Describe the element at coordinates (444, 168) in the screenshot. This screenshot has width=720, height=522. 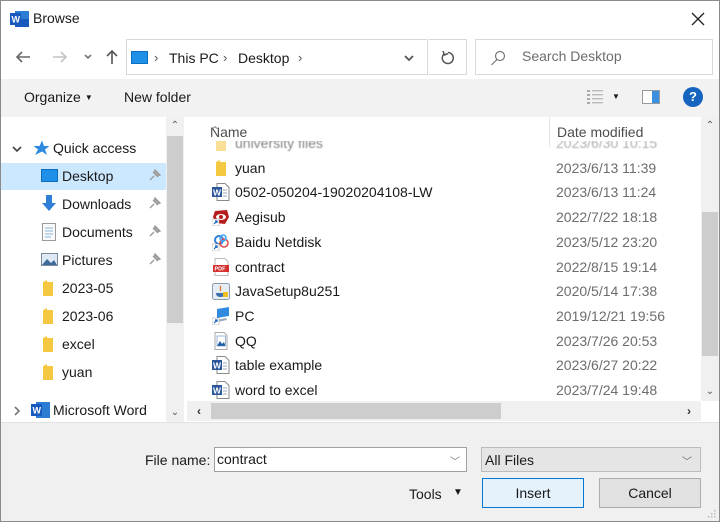
I see `file-row: yuan 2023/6/13 11:39` at that location.